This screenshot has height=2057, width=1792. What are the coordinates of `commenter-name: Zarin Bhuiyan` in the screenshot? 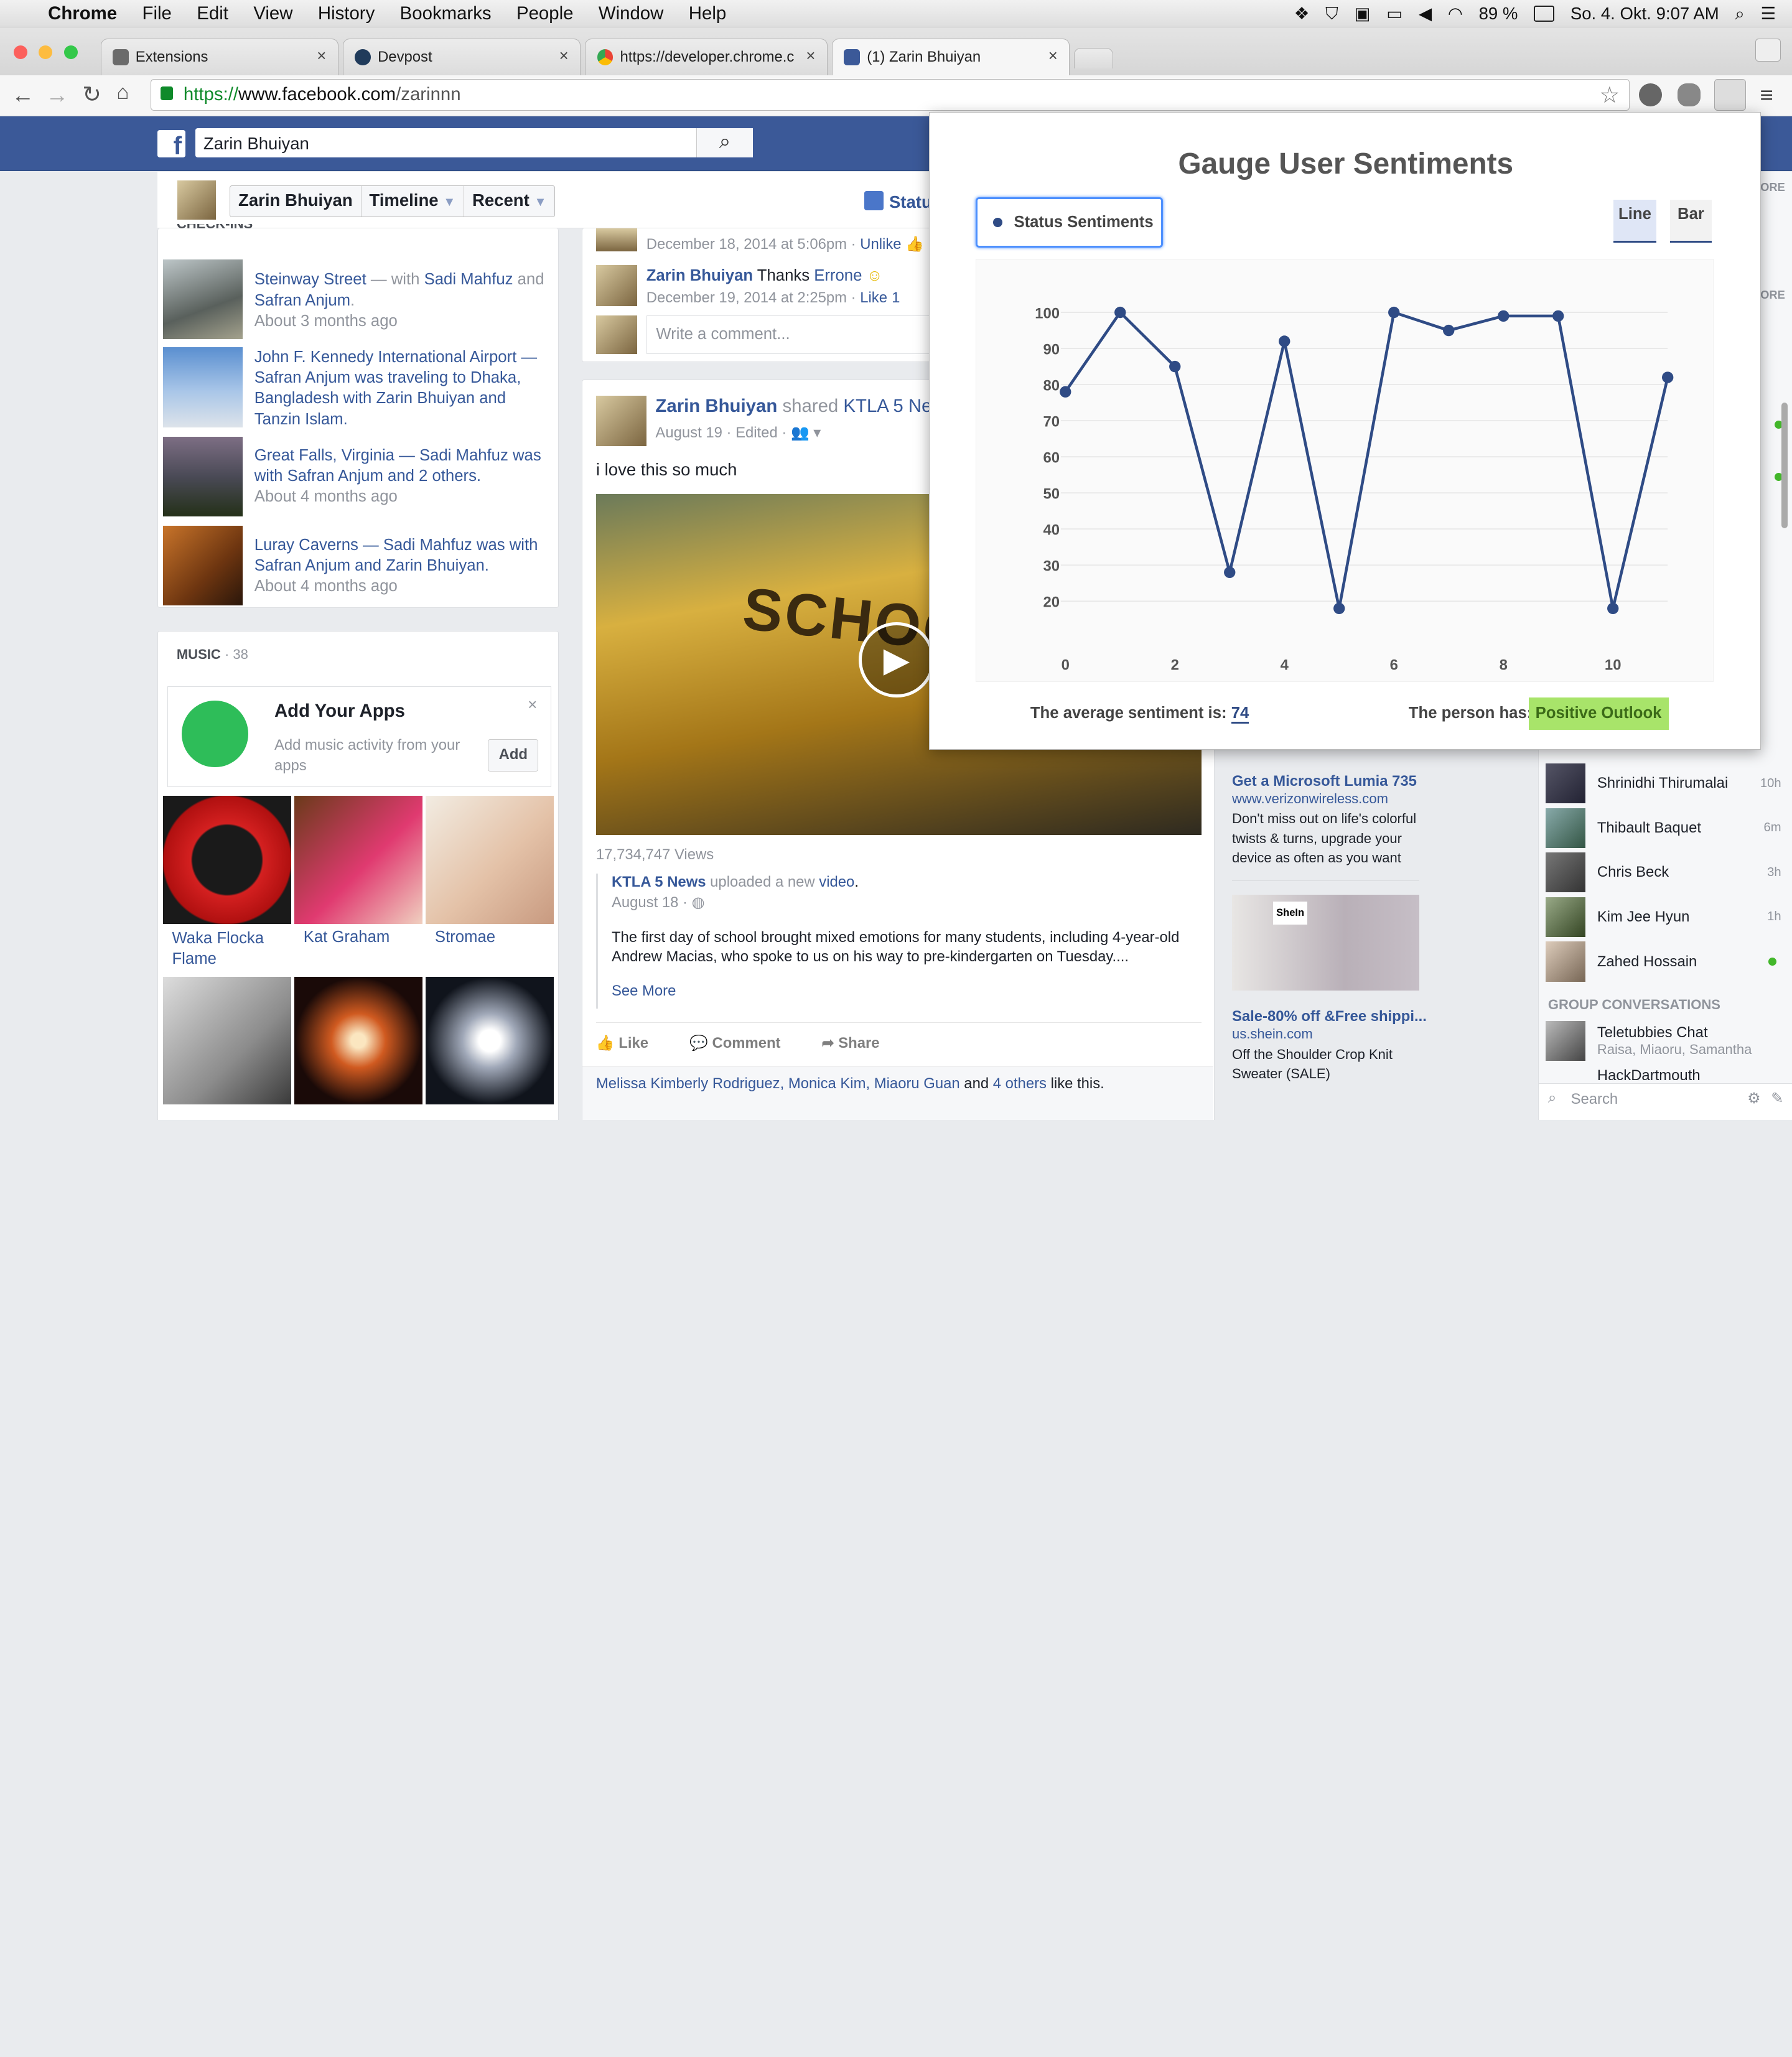 It's located at (700, 275).